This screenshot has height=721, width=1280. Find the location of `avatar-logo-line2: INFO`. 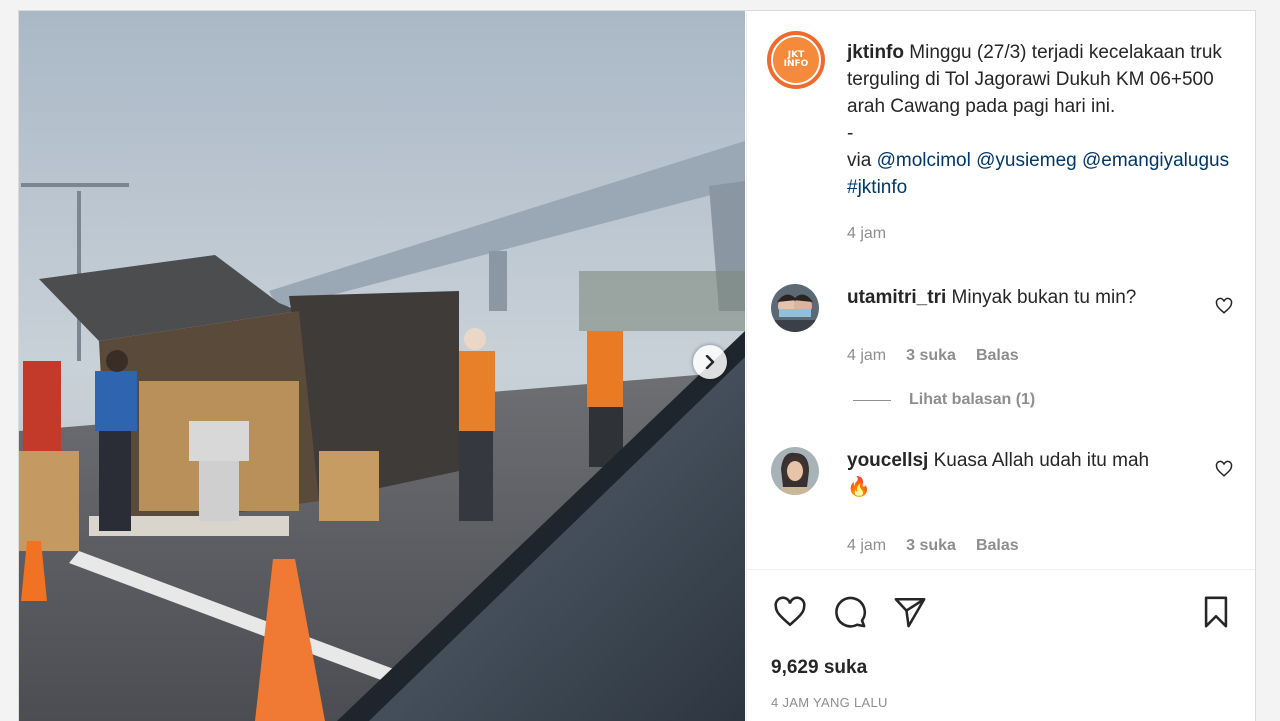

avatar-logo-line2: INFO is located at coordinates (796, 64).